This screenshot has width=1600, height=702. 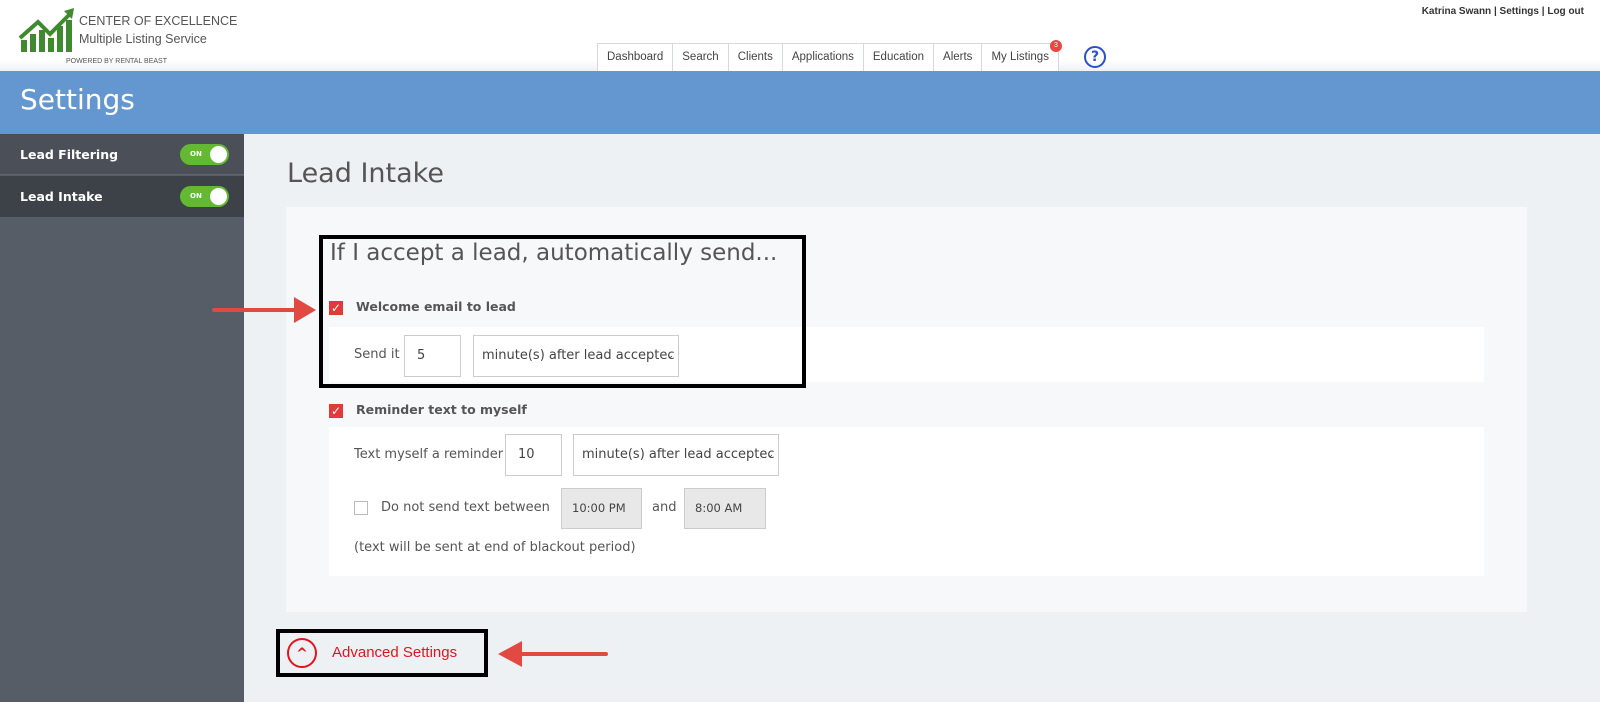 What do you see at coordinates (725, 508) in the screenshot?
I see `blackout-end-time: 8:00 AM` at bounding box center [725, 508].